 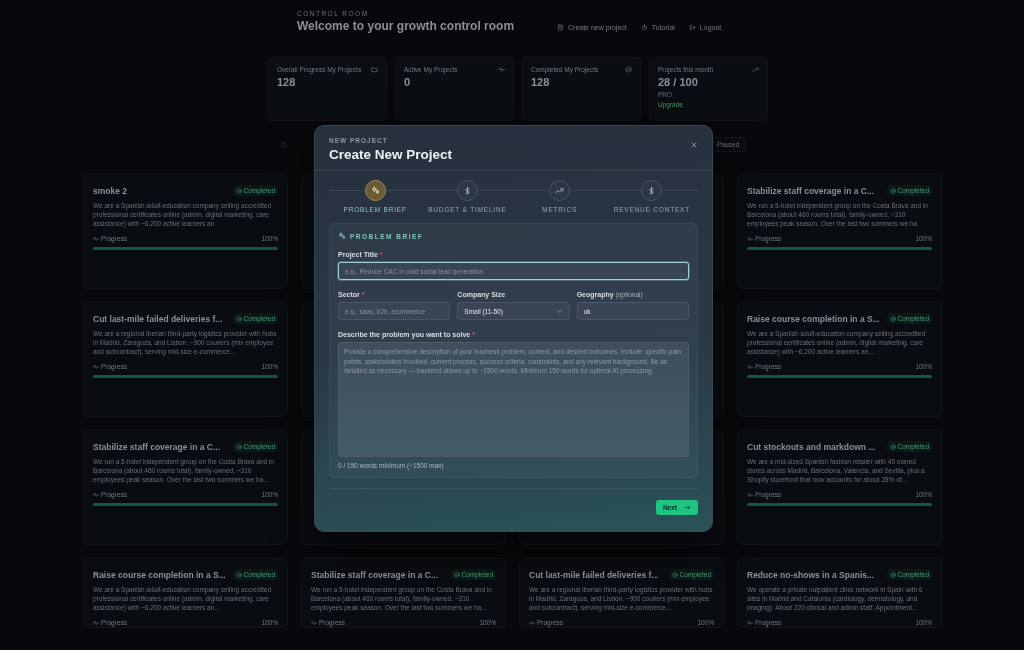 What do you see at coordinates (678, 82) in the screenshot?
I see `stat-value: 28 / 100` at bounding box center [678, 82].